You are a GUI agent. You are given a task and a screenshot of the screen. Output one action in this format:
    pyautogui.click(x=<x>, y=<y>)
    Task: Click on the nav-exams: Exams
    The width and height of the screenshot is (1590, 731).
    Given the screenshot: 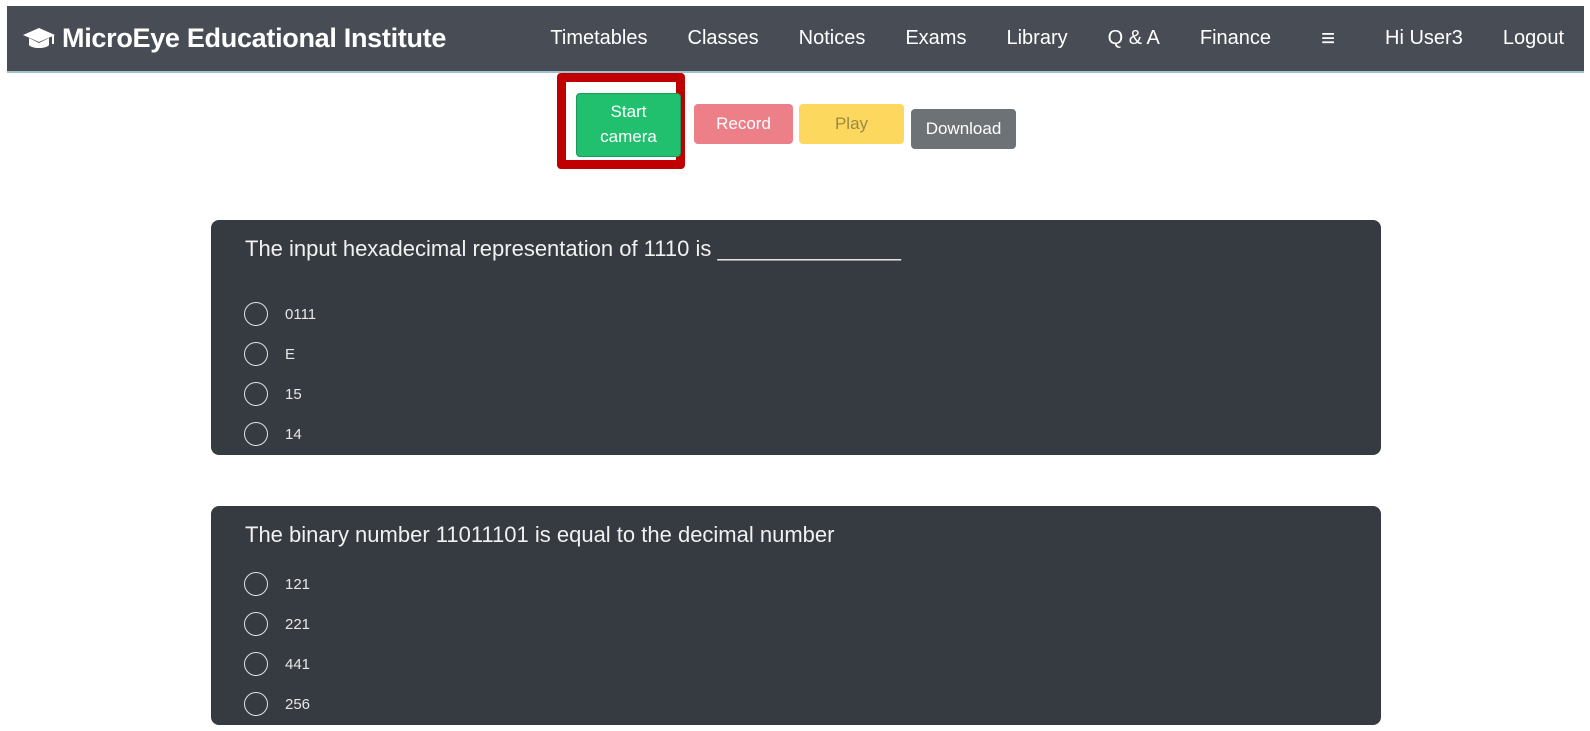 What is the action you would take?
    pyautogui.click(x=935, y=38)
    